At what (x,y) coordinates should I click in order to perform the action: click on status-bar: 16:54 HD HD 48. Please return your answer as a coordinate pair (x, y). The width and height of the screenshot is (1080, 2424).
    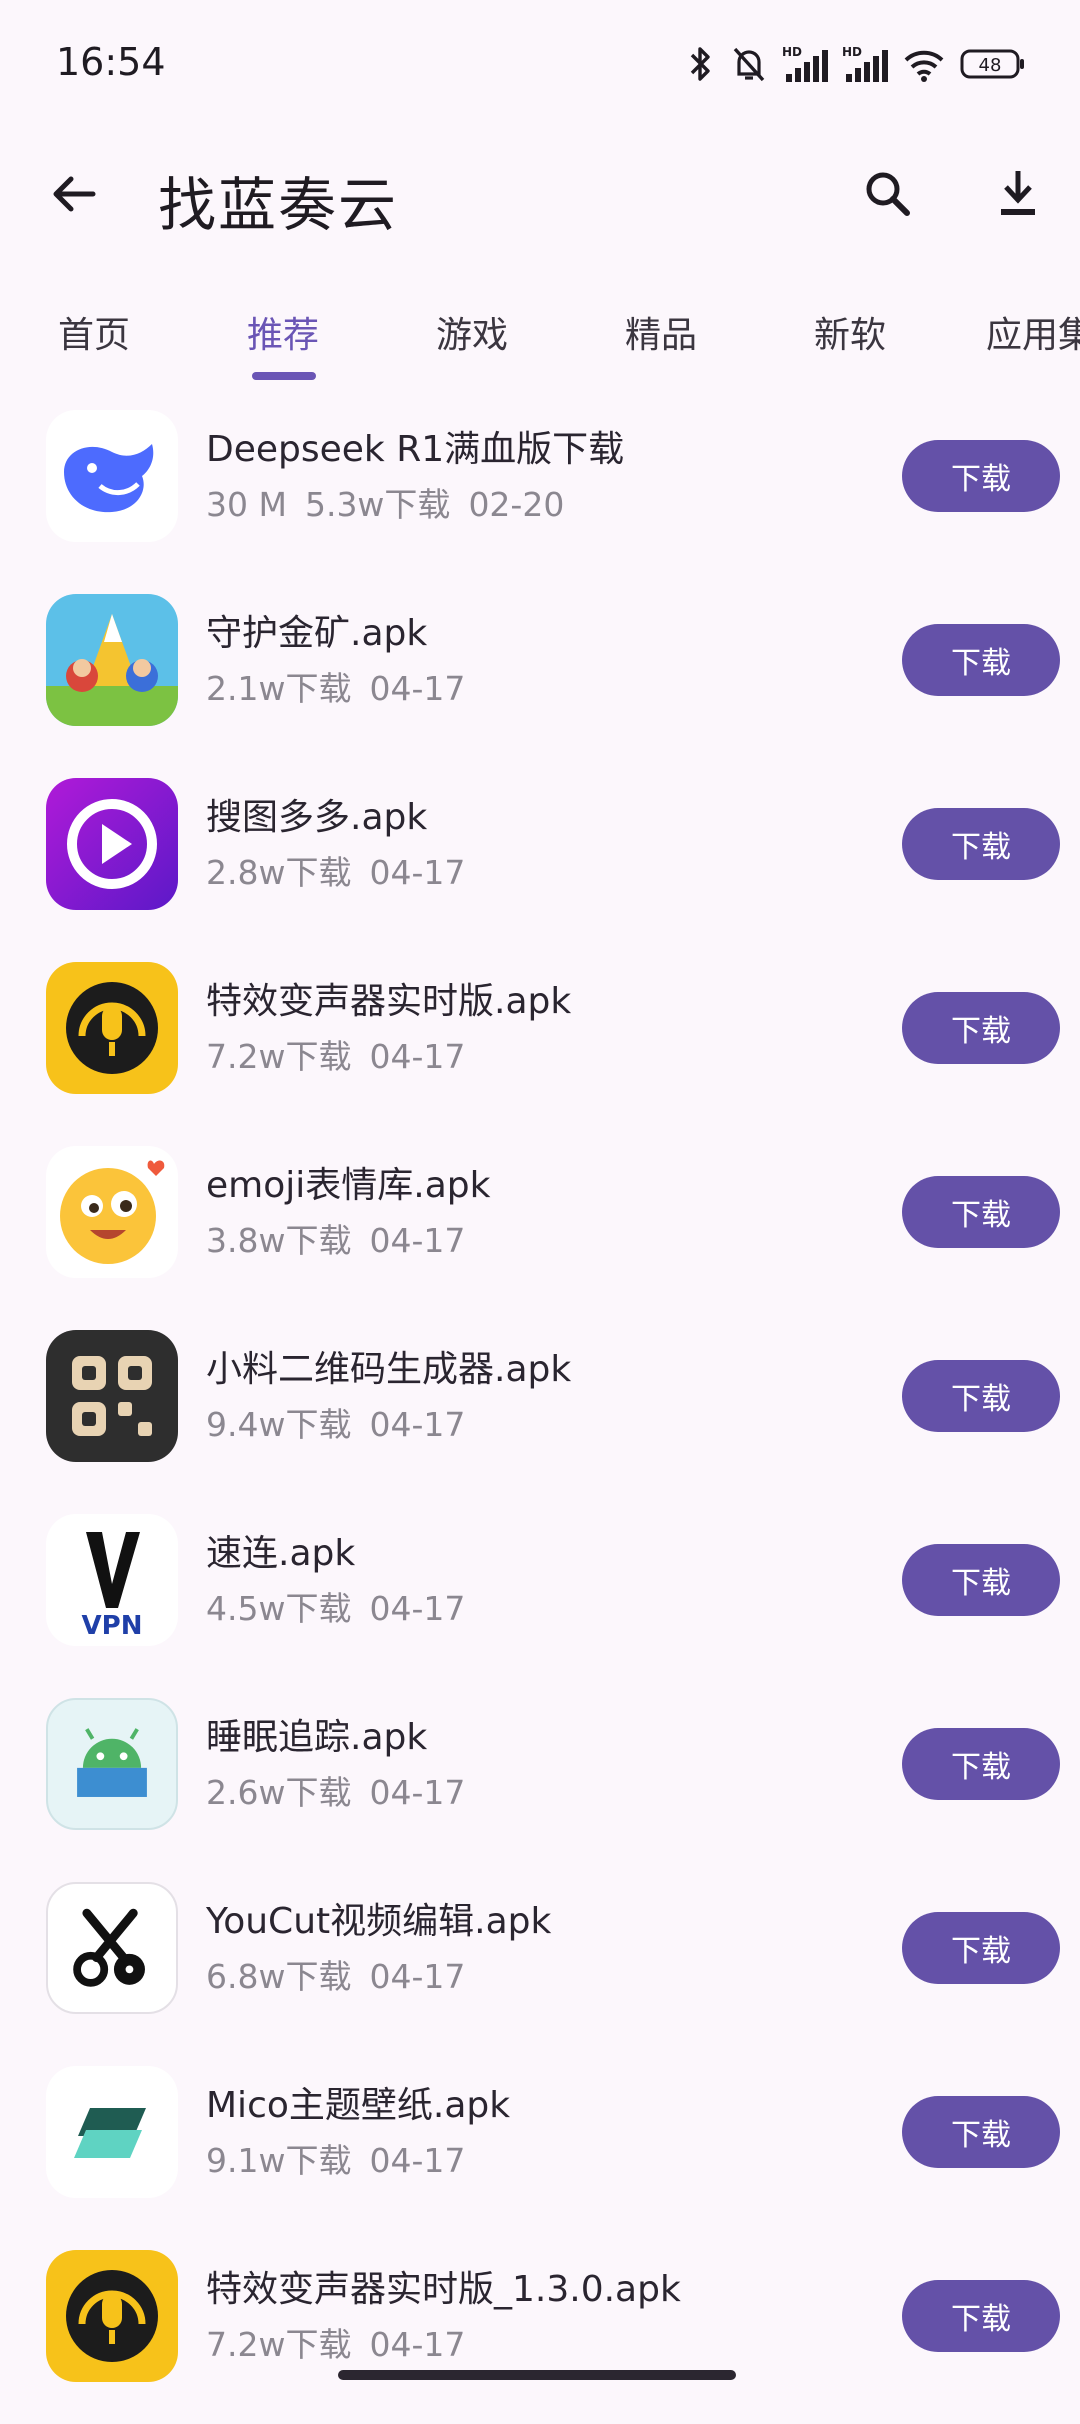
    Looking at the image, I should click on (540, 65).